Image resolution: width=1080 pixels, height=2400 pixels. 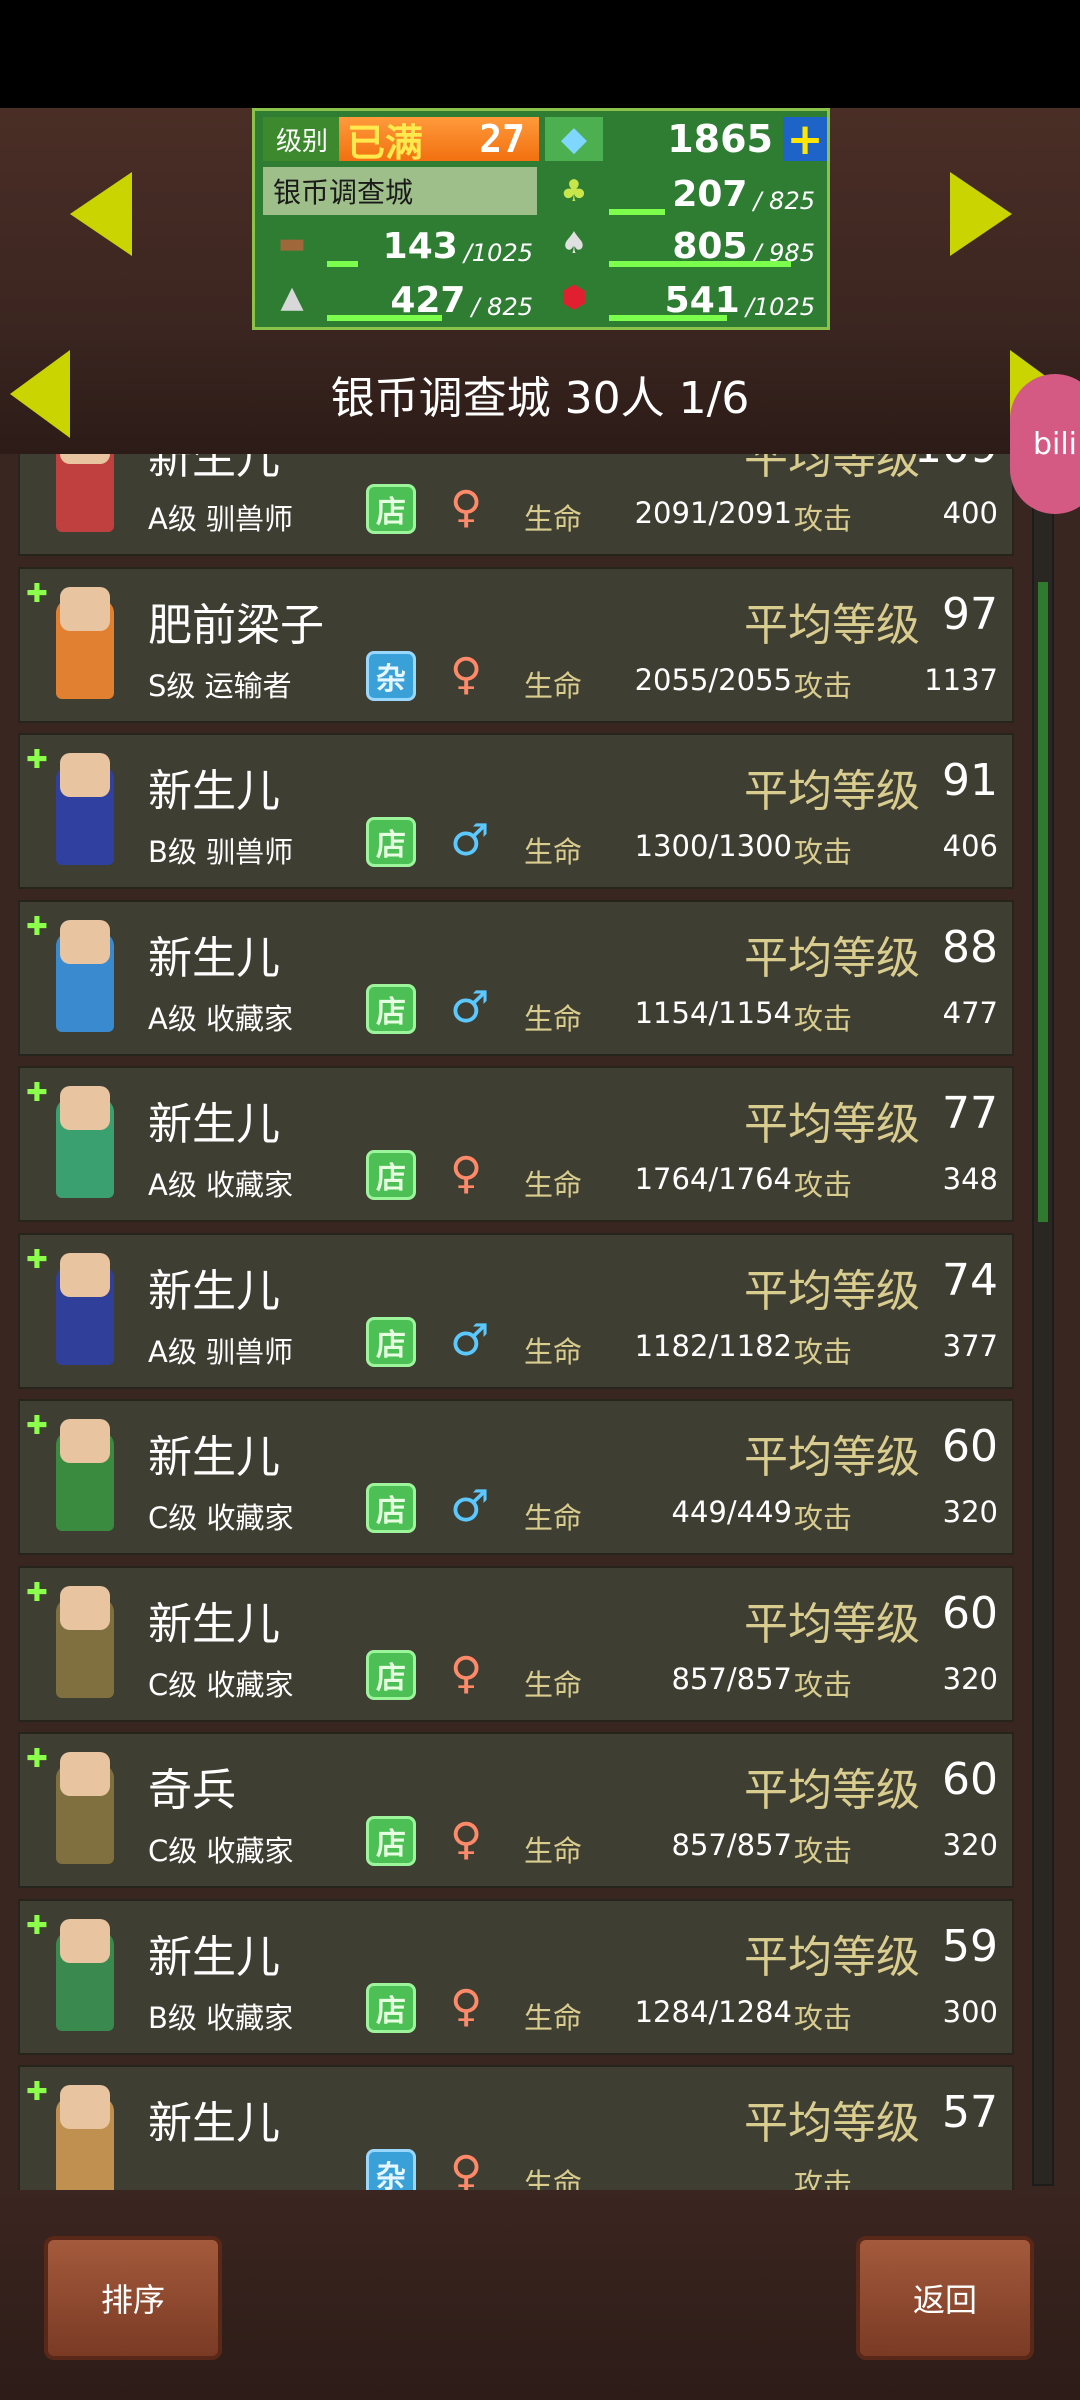 I want to click on hp-value: 1154/1154, so click(x=713, y=1012).